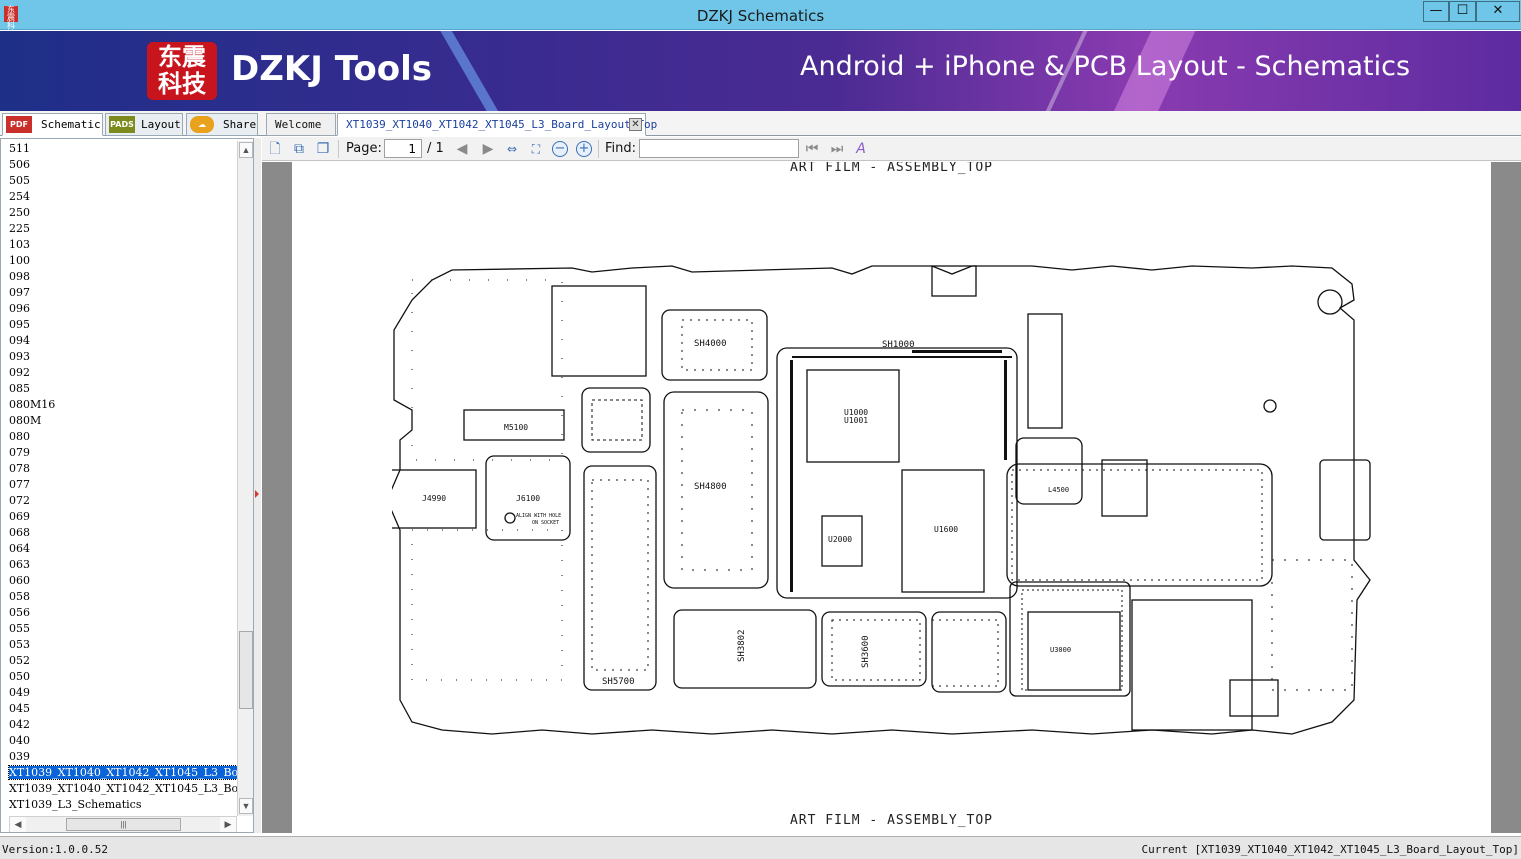  What do you see at coordinates (119, 165) in the screenshot?
I see `file-list-item: 506` at bounding box center [119, 165].